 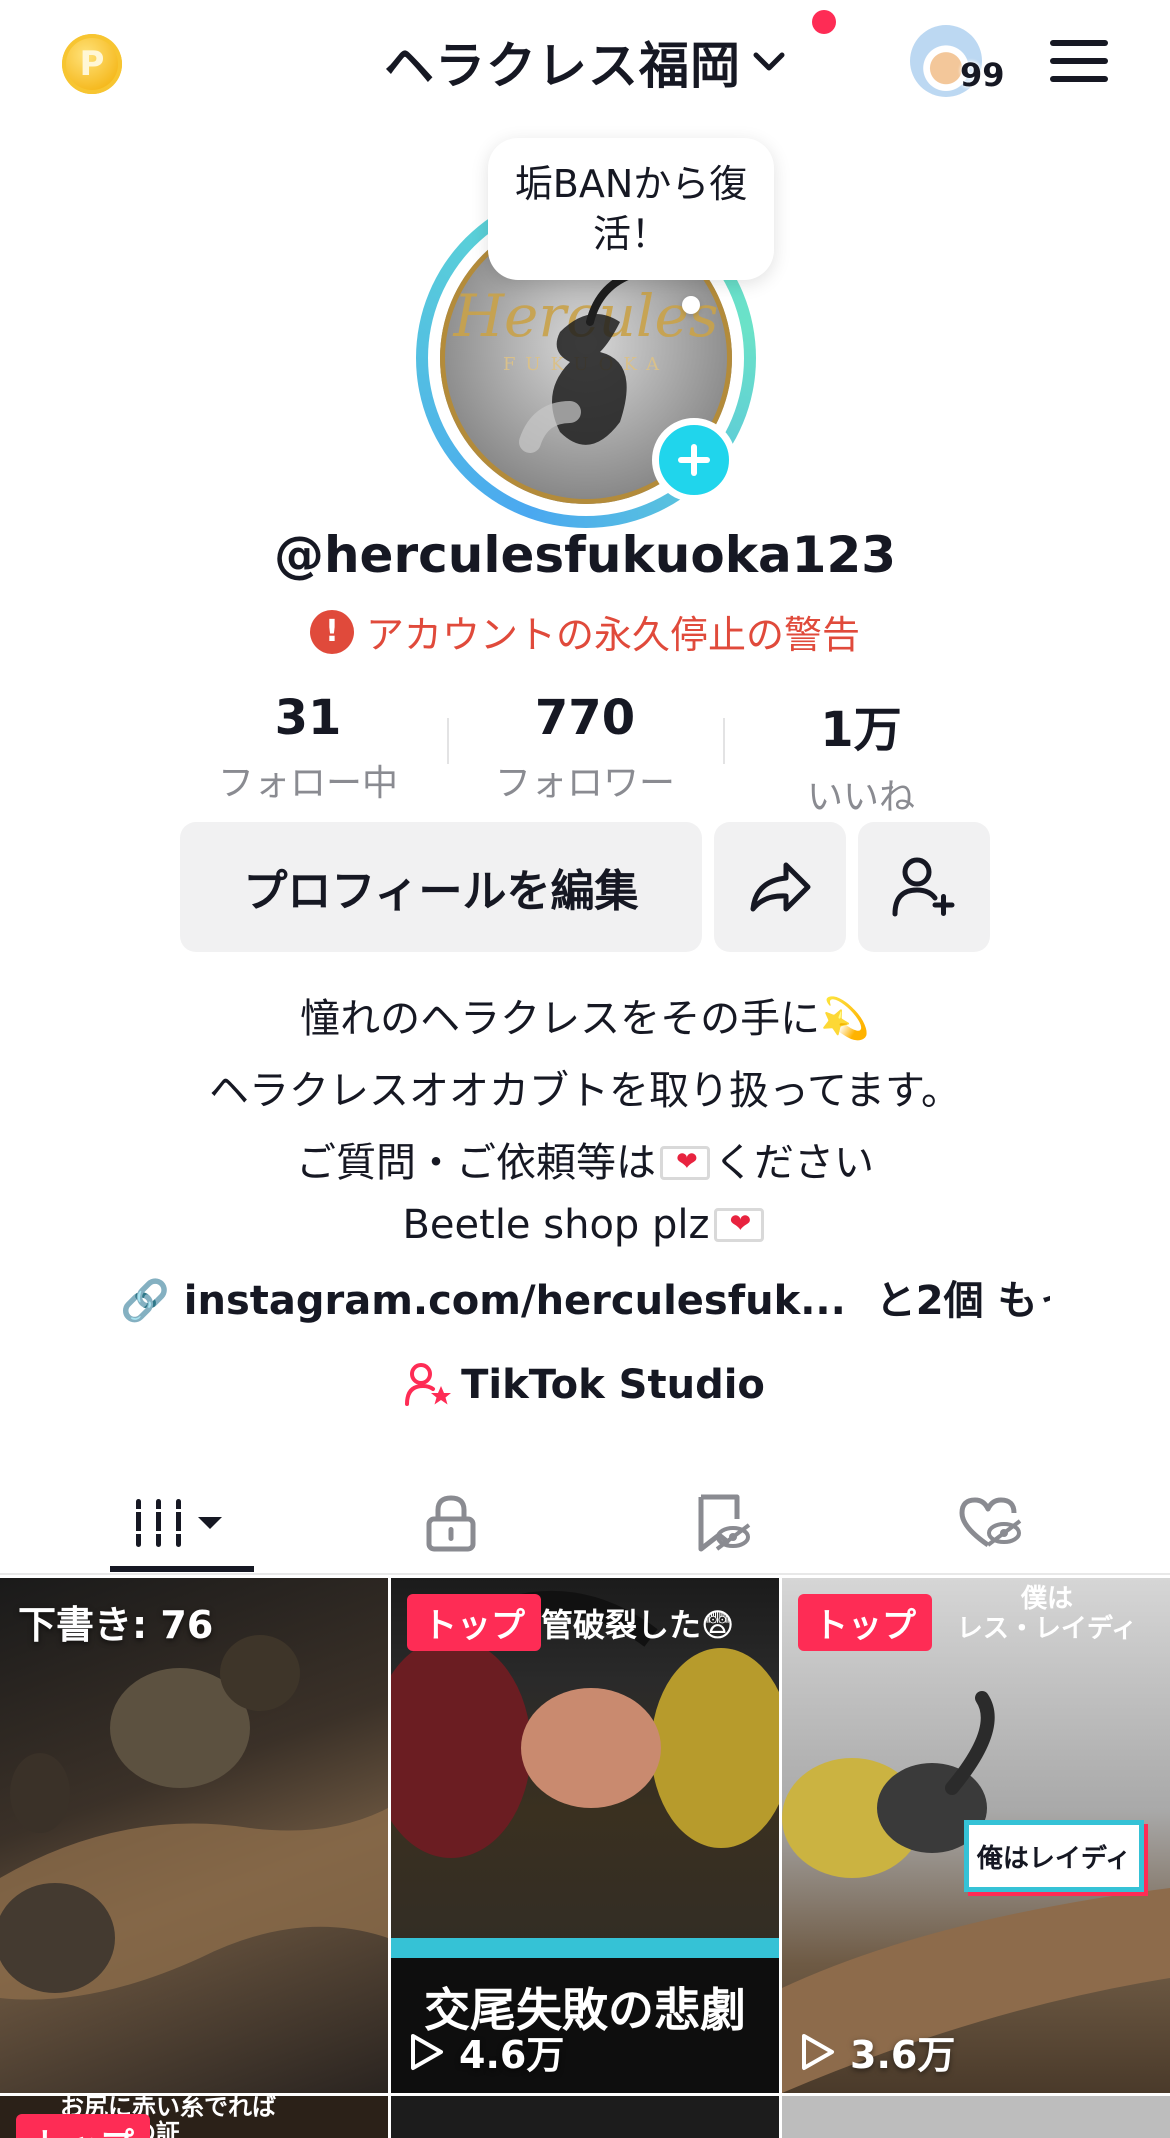 I want to click on video-sticker-text: 俺はレイディ, so click(x=1054, y=1858).